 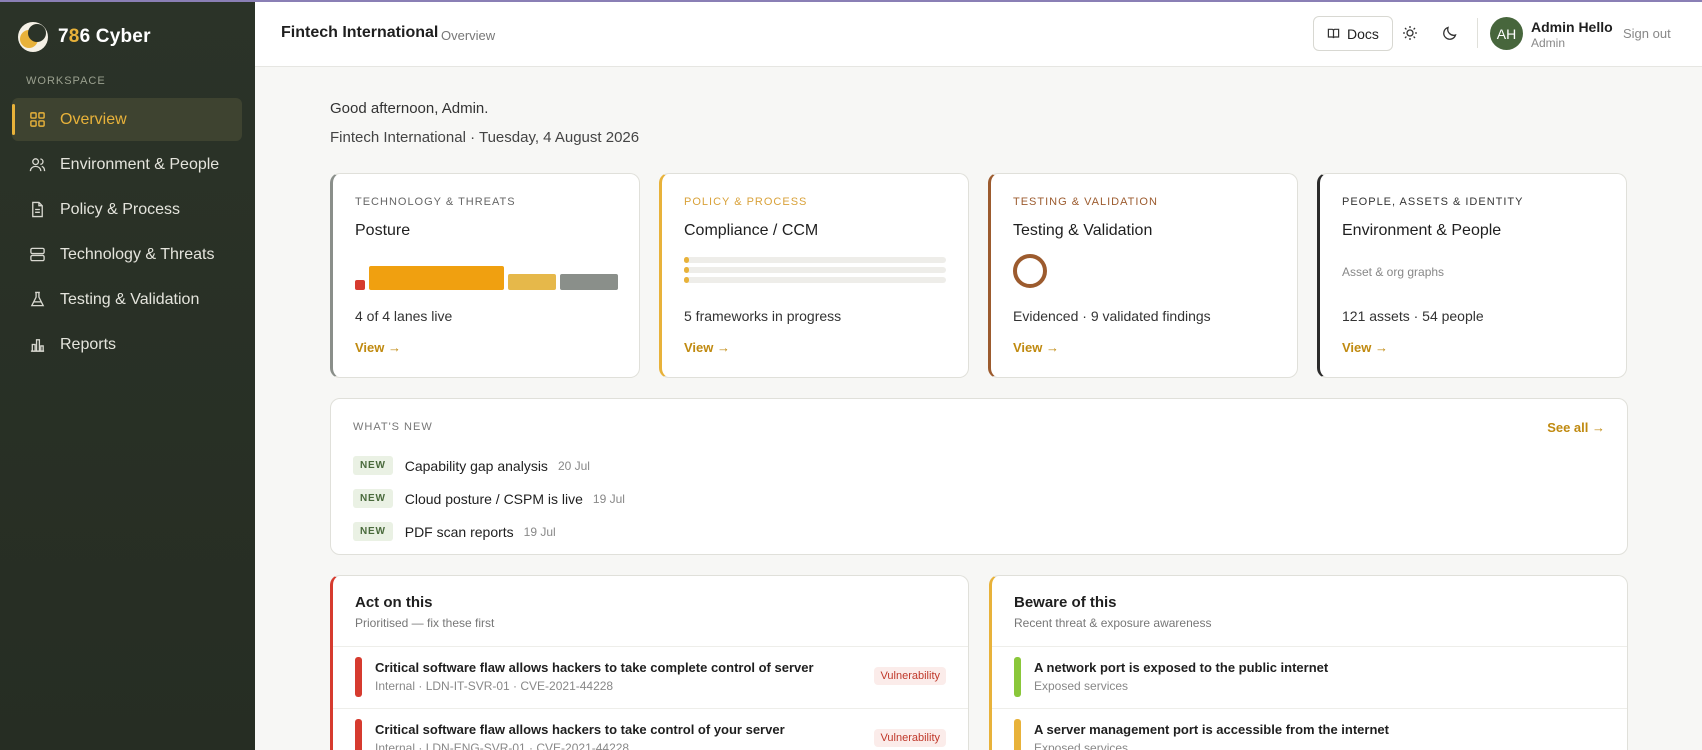 What do you see at coordinates (383, 230) in the screenshot?
I see `card-title: Posture` at bounding box center [383, 230].